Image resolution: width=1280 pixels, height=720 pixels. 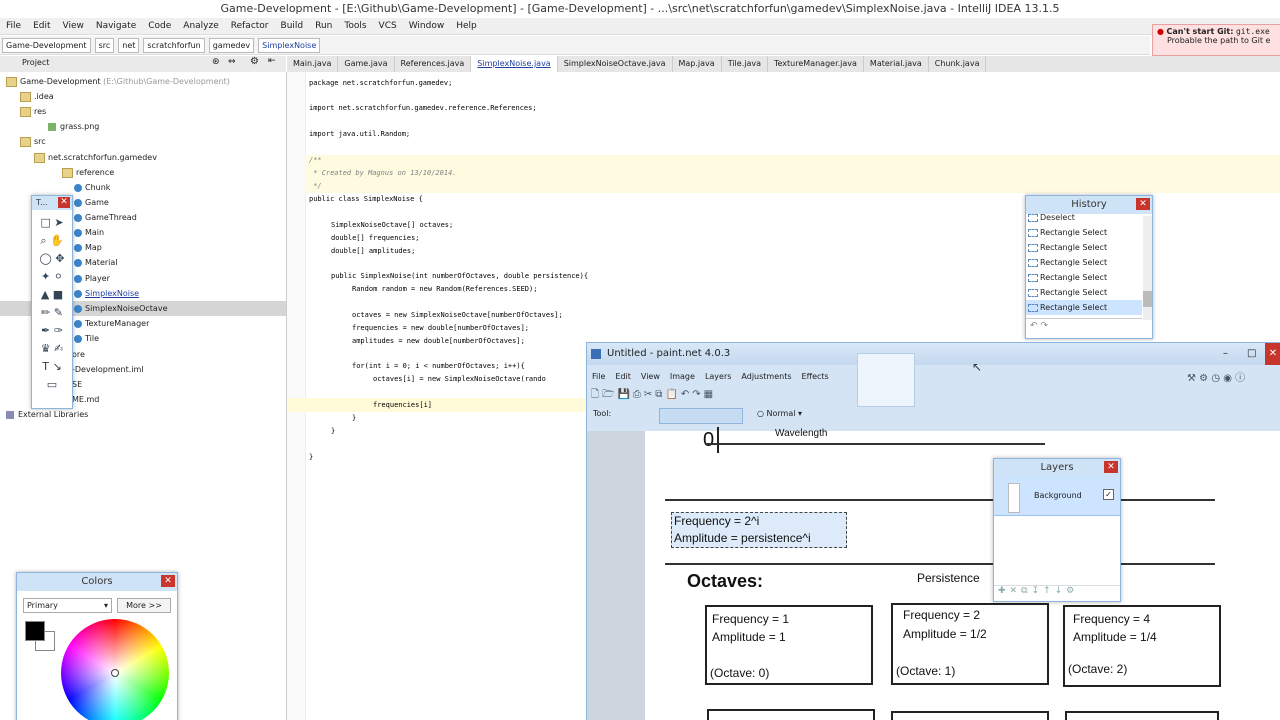 What do you see at coordinates (86, 338) in the screenshot?
I see `tree-item-tile: Tile` at bounding box center [86, 338].